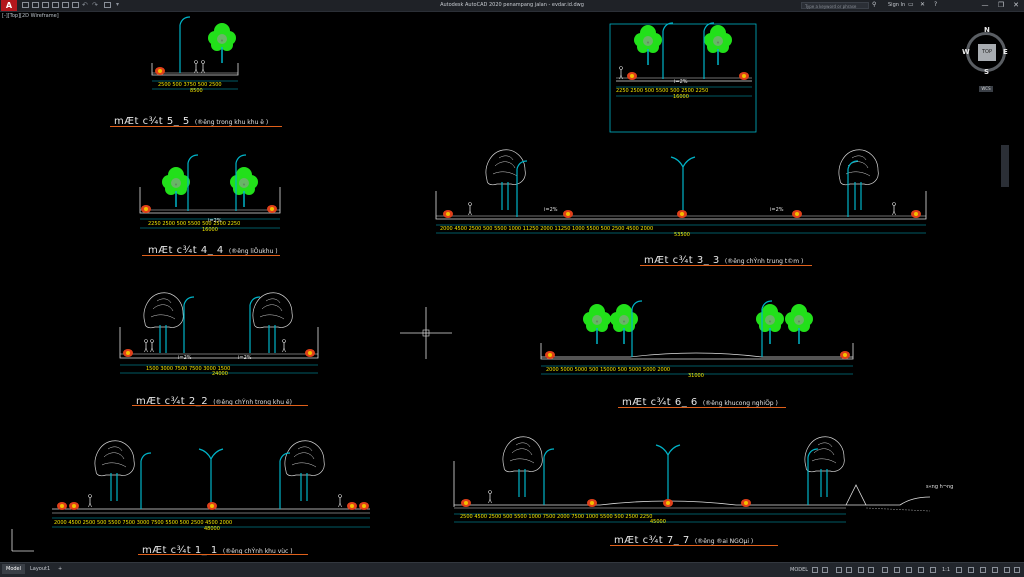  Describe the element at coordinates (1017, 570) in the screenshot. I see `customize-icon` at that location.